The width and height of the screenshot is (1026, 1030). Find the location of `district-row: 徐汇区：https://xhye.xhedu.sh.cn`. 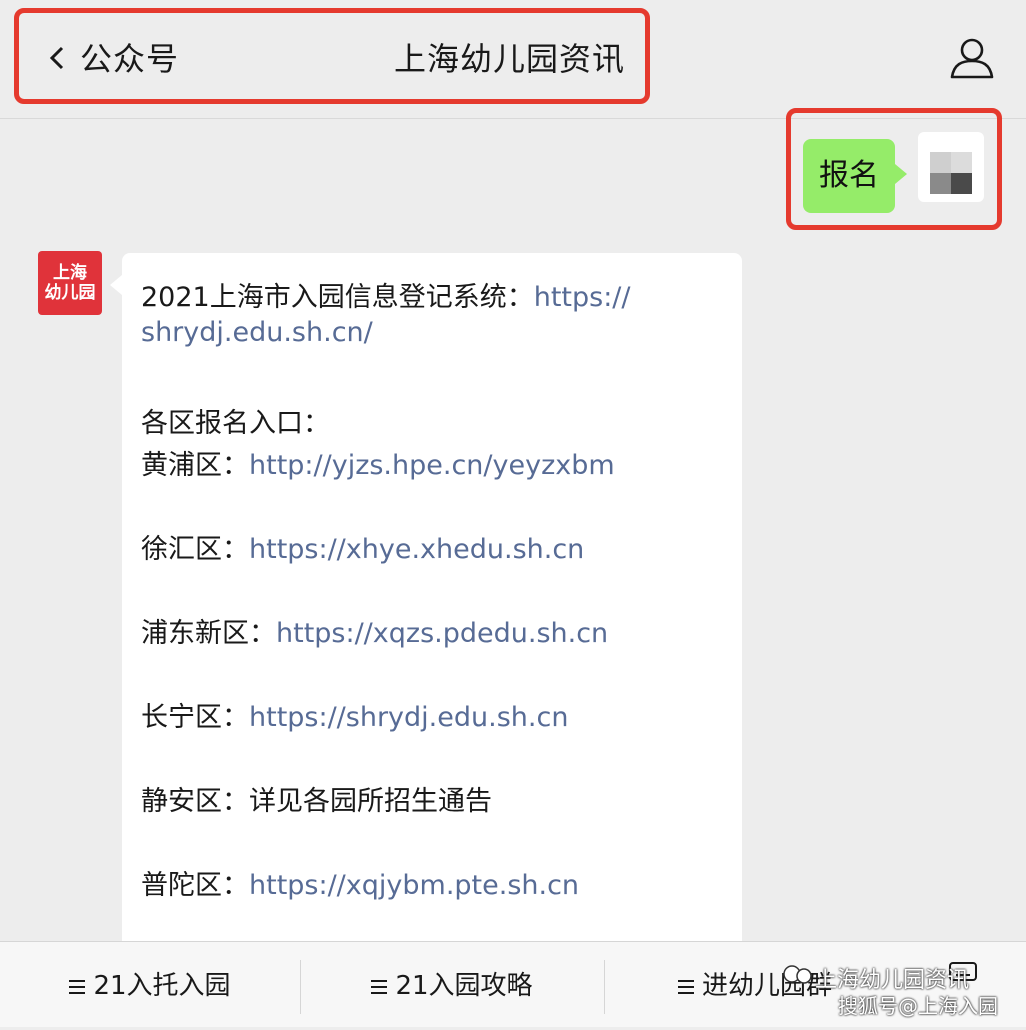

district-row: 徐汇区：https://xhye.xhedu.sh.cn is located at coordinates (362, 546).